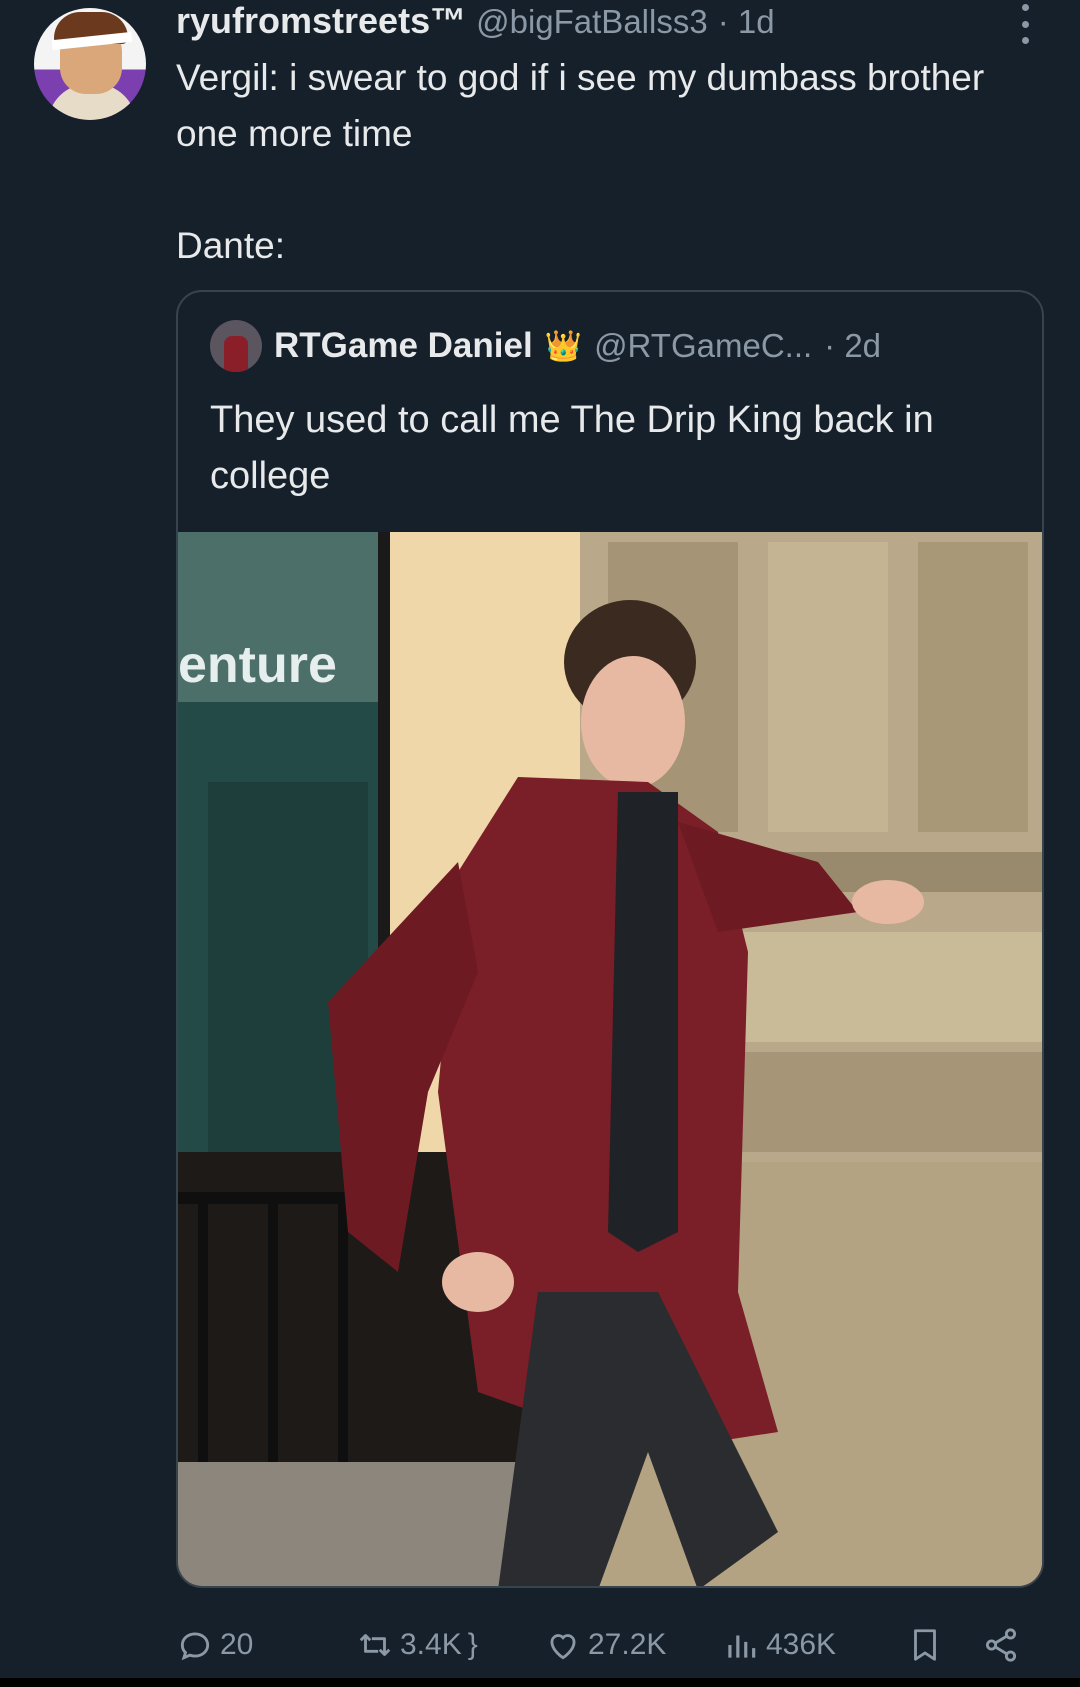 The height and width of the screenshot is (1687, 1080). What do you see at coordinates (801, 1644) in the screenshot?
I see `views-count: 436K` at bounding box center [801, 1644].